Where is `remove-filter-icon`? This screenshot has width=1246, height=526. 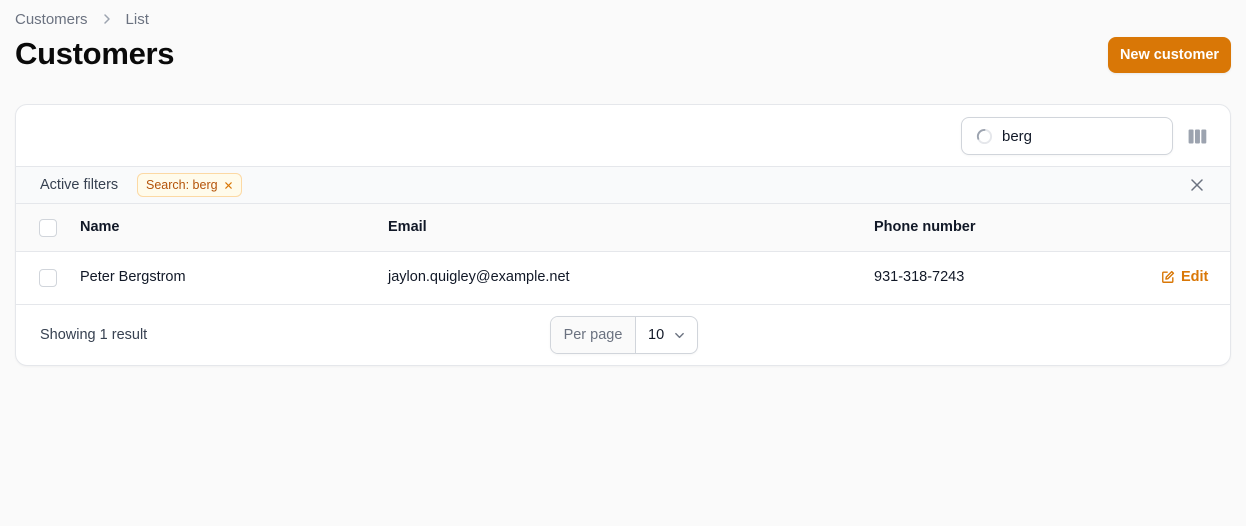
remove-filter-icon is located at coordinates (228, 185).